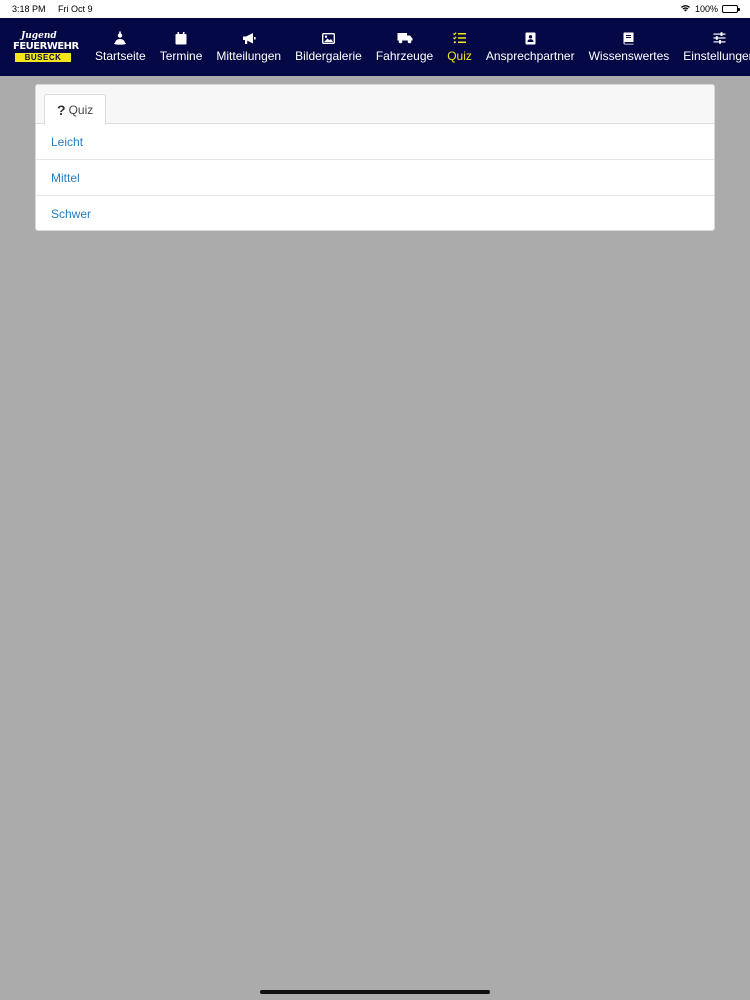  What do you see at coordinates (719, 38) in the screenshot?
I see `sliders-icon` at bounding box center [719, 38].